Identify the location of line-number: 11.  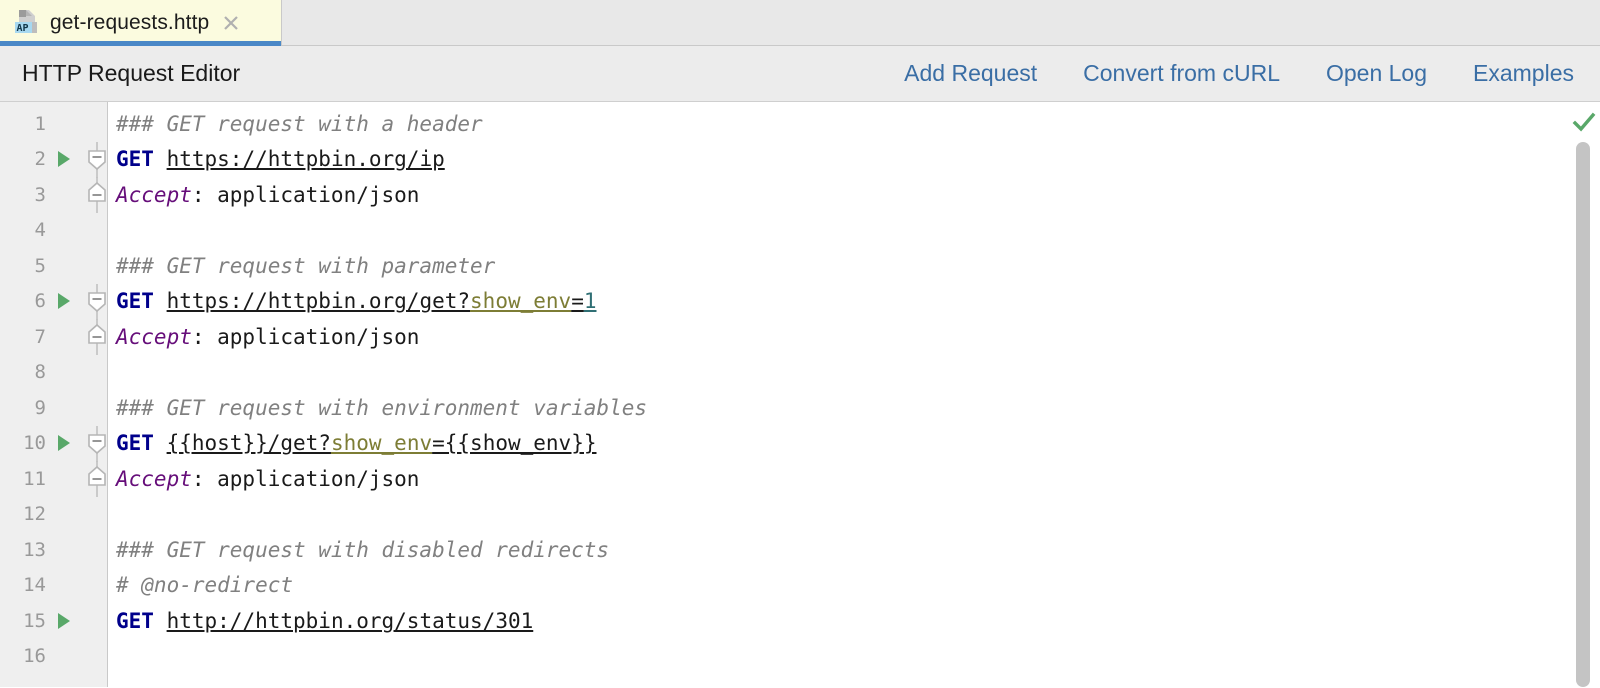
(34, 478).